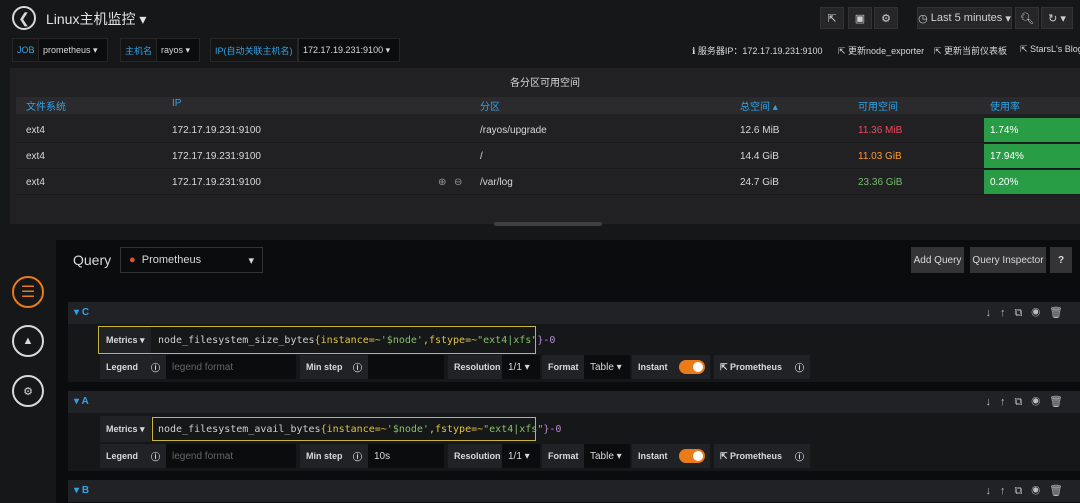 The height and width of the screenshot is (503, 1080). Describe the element at coordinates (82, 490) in the screenshot. I see `query-letter: ▾ B` at that location.